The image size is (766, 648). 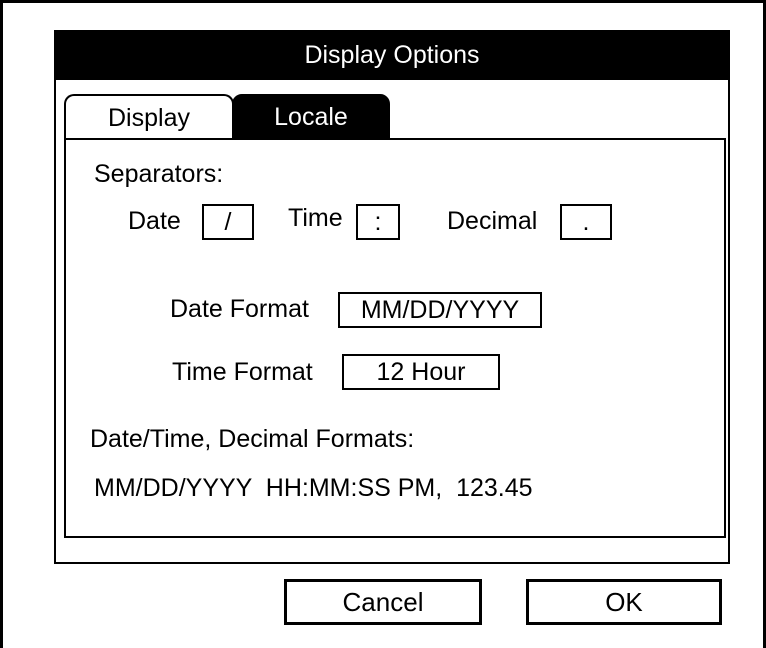 I want to click on ok-button: OK, so click(x=624, y=602).